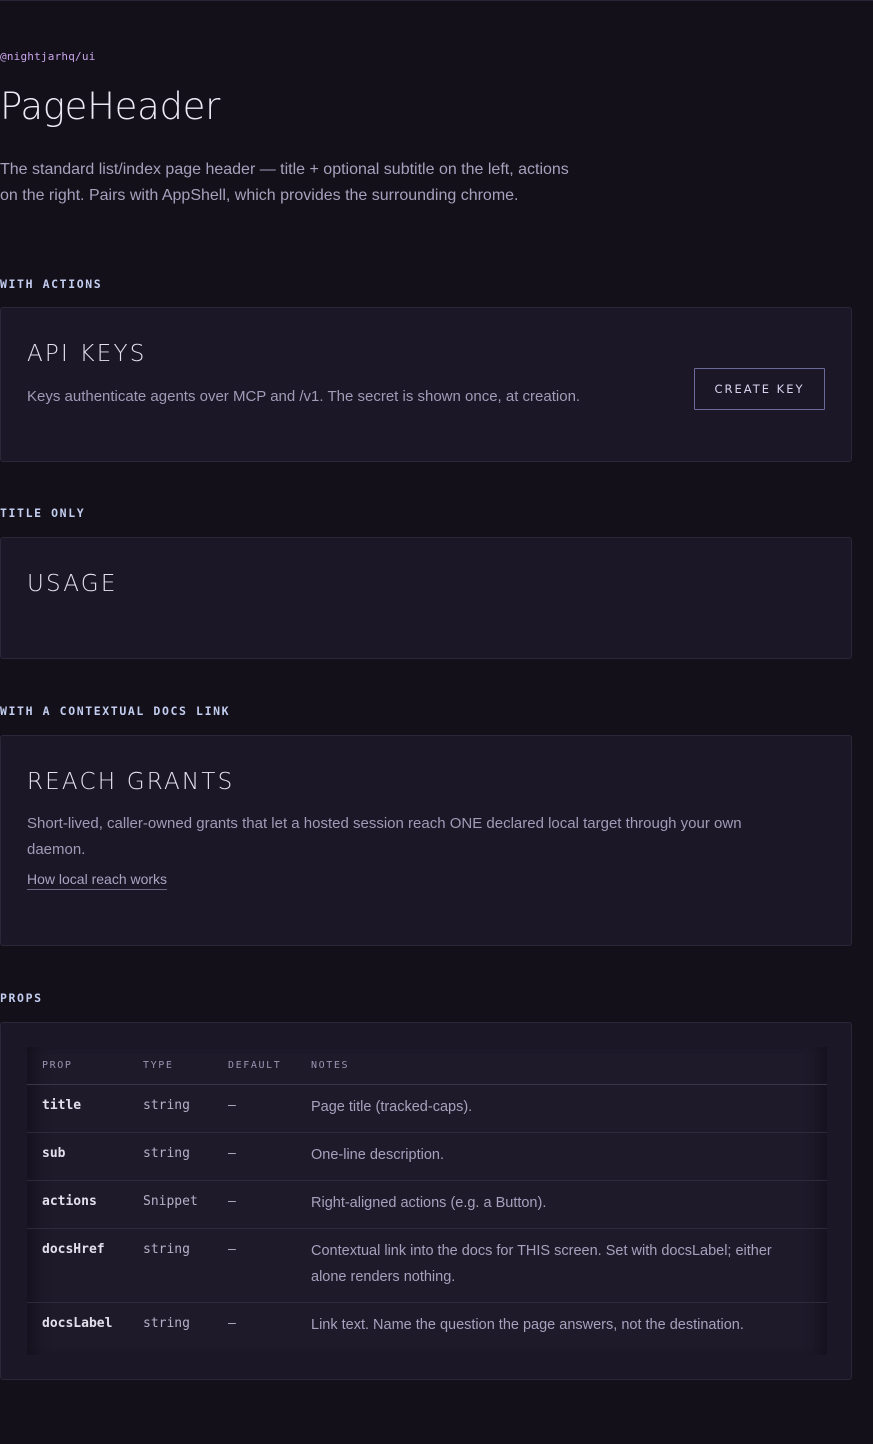  Describe the element at coordinates (561, 1066) in the screenshot. I see `column-header-notes: NOTES` at that location.